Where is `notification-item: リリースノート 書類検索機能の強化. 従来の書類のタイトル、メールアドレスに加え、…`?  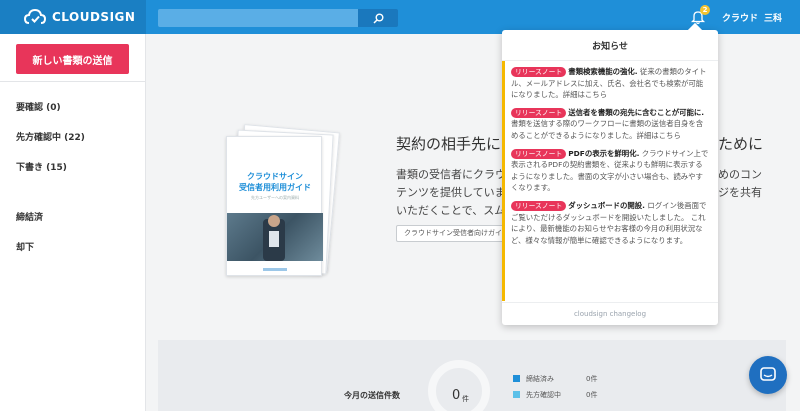 notification-item: リリースノート 書類検索機能の強化. 従来の書類のタイトル、メールアドレスに加え、… is located at coordinates (610, 83).